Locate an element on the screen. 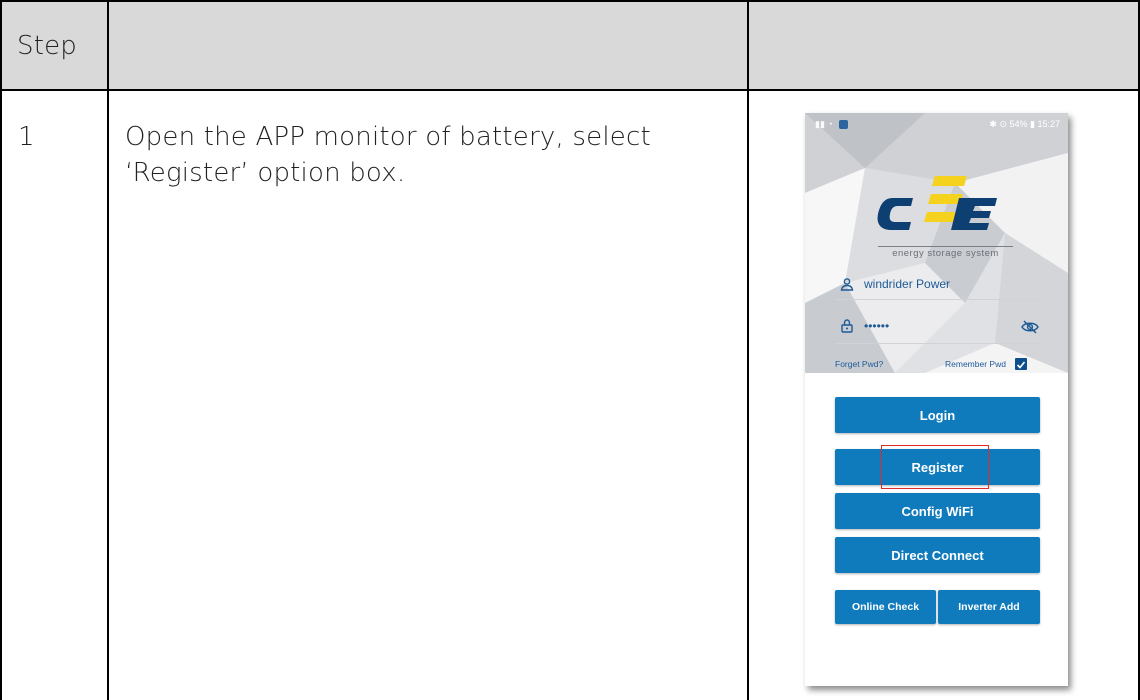 The width and height of the screenshot is (1140, 700). lock-icon is located at coordinates (847, 326).